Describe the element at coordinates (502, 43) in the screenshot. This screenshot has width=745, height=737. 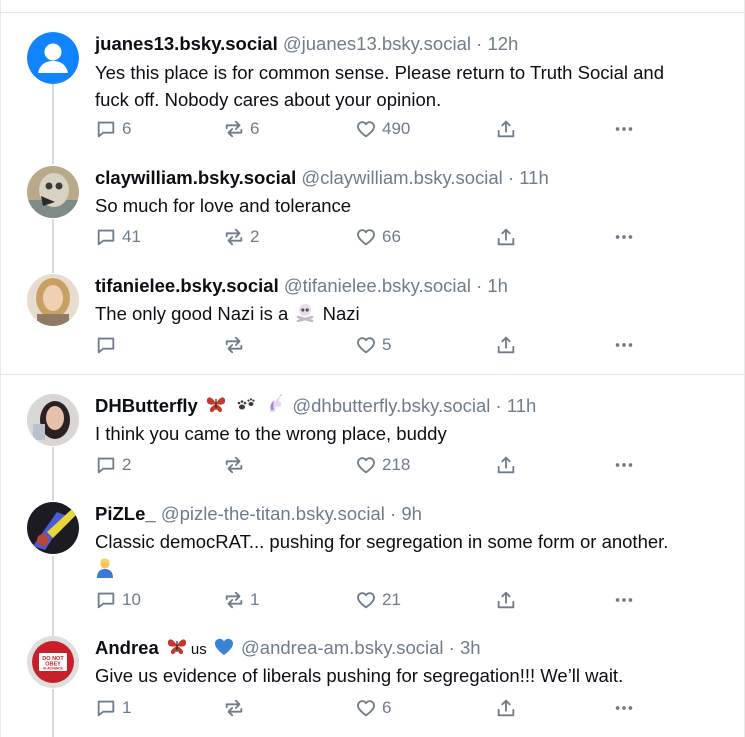
I see `timestamp: 12h` at that location.